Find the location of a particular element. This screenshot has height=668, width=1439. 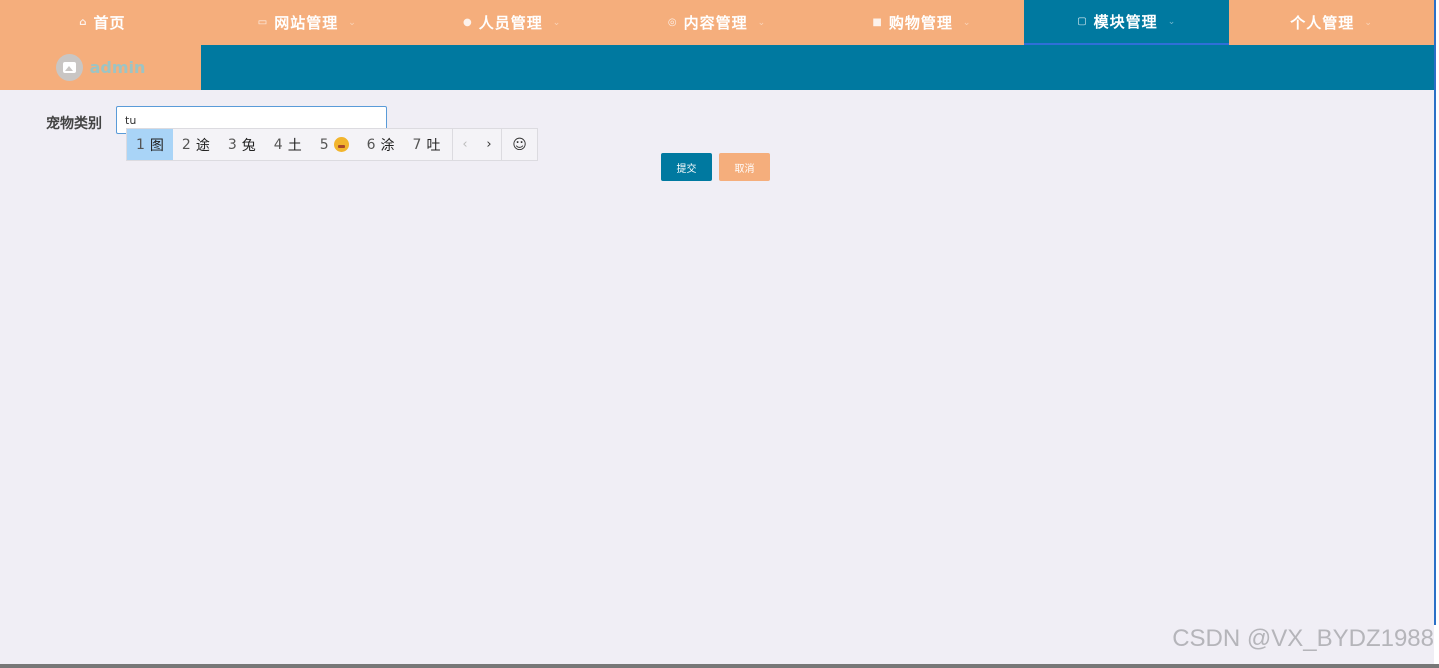

candidate-text: 兔 is located at coordinates (248, 145).